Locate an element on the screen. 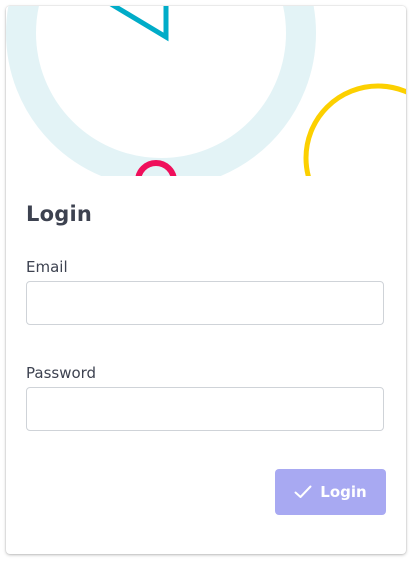 This screenshot has height=564, width=415. login-button: Login is located at coordinates (330, 492).